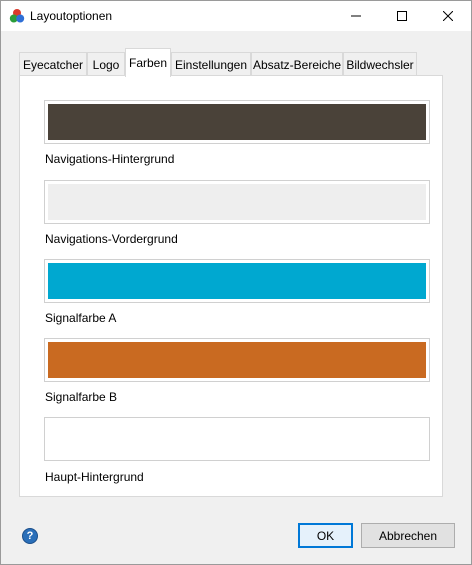 The height and width of the screenshot is (565, 472). What do you see at coordinates (17, 16) in the screenshot?
I see `app-color-balls-icon` at bounding box center [17, 16].